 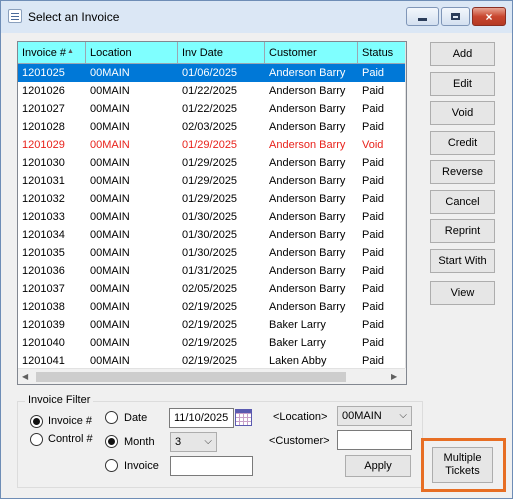 I want to click on column-header-customer: Customer, so click(x=311, y=53).